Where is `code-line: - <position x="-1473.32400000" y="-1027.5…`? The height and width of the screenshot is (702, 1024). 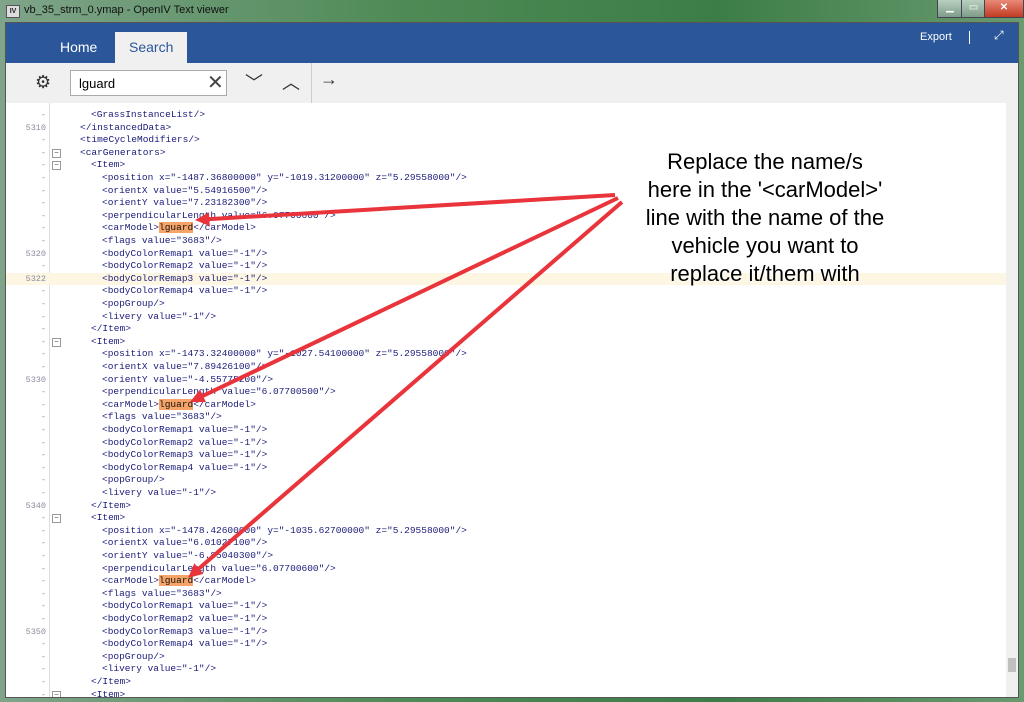 code-line: - <position x="-1473.32400000" y="-1027.5… is located at coordinates (506, 354).